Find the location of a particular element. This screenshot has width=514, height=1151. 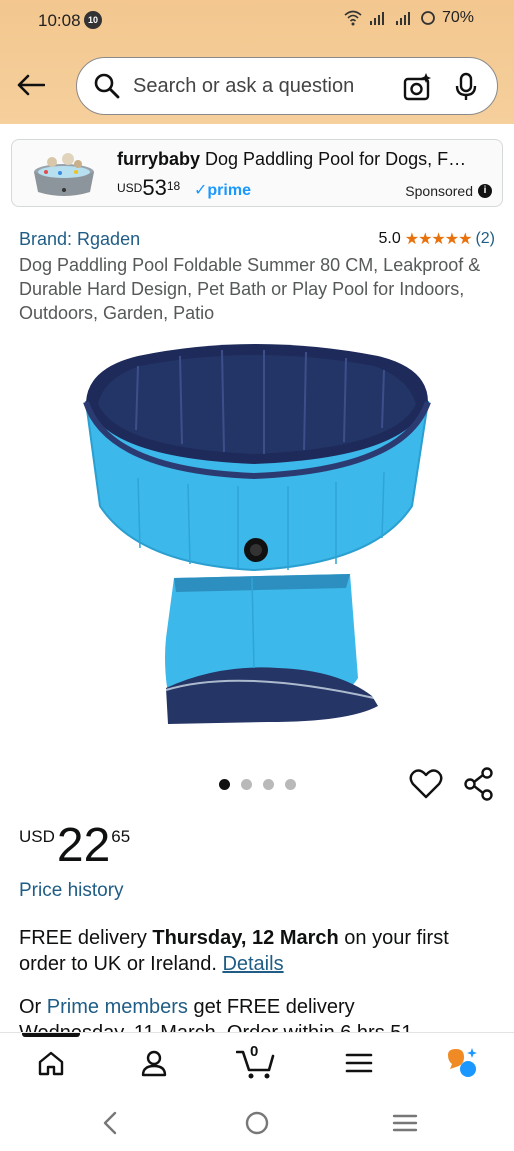

system-home-icon is located at coordinates (257, 1123).